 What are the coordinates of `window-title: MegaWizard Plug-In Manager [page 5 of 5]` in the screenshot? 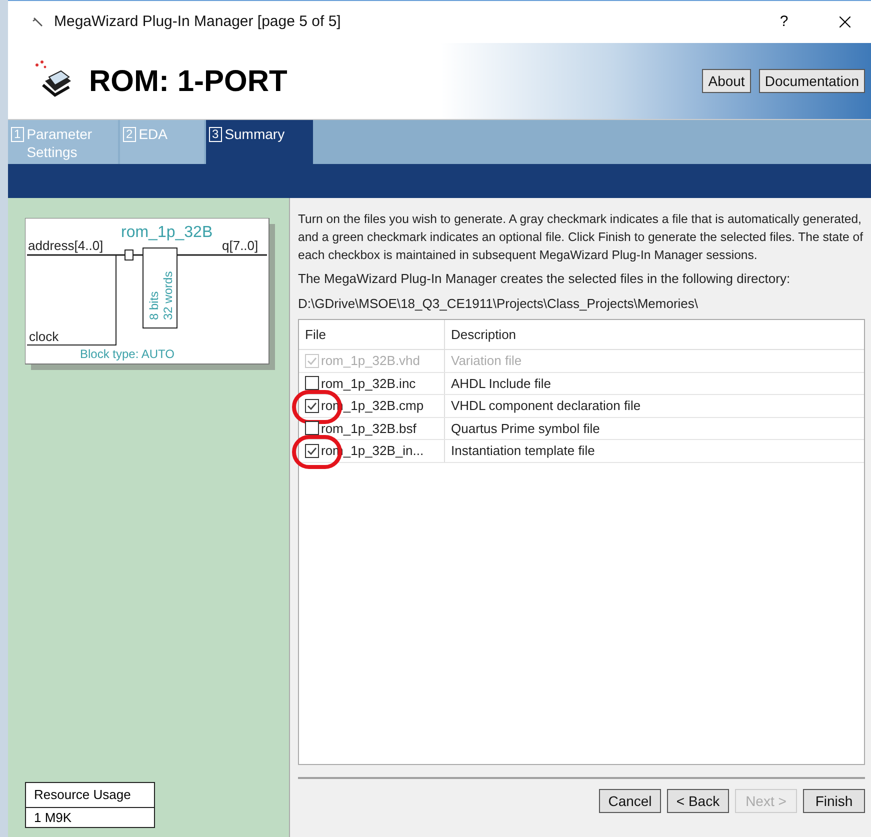 It's located at (198, 22).